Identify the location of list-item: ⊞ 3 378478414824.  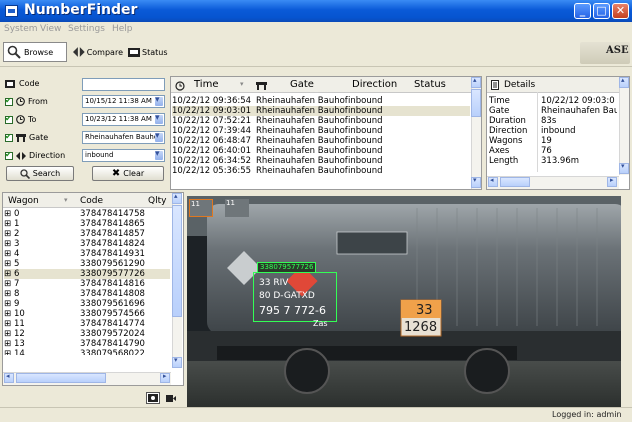
(87, 244).